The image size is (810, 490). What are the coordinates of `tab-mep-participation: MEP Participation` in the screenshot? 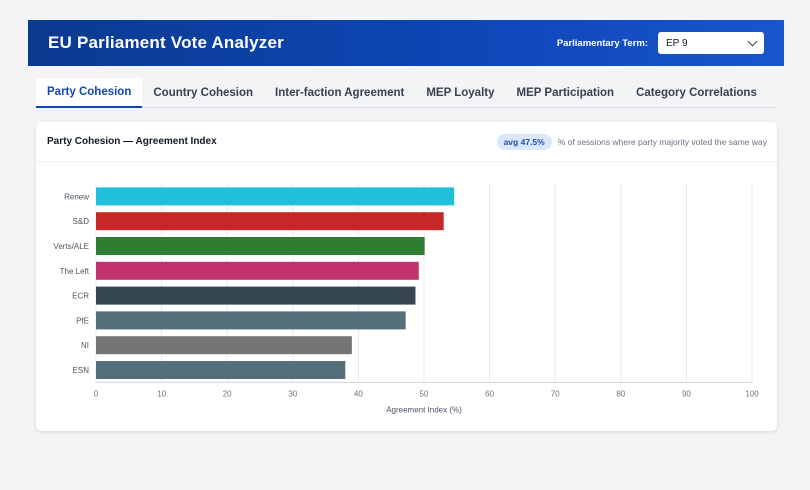 It's located at (566, 93).